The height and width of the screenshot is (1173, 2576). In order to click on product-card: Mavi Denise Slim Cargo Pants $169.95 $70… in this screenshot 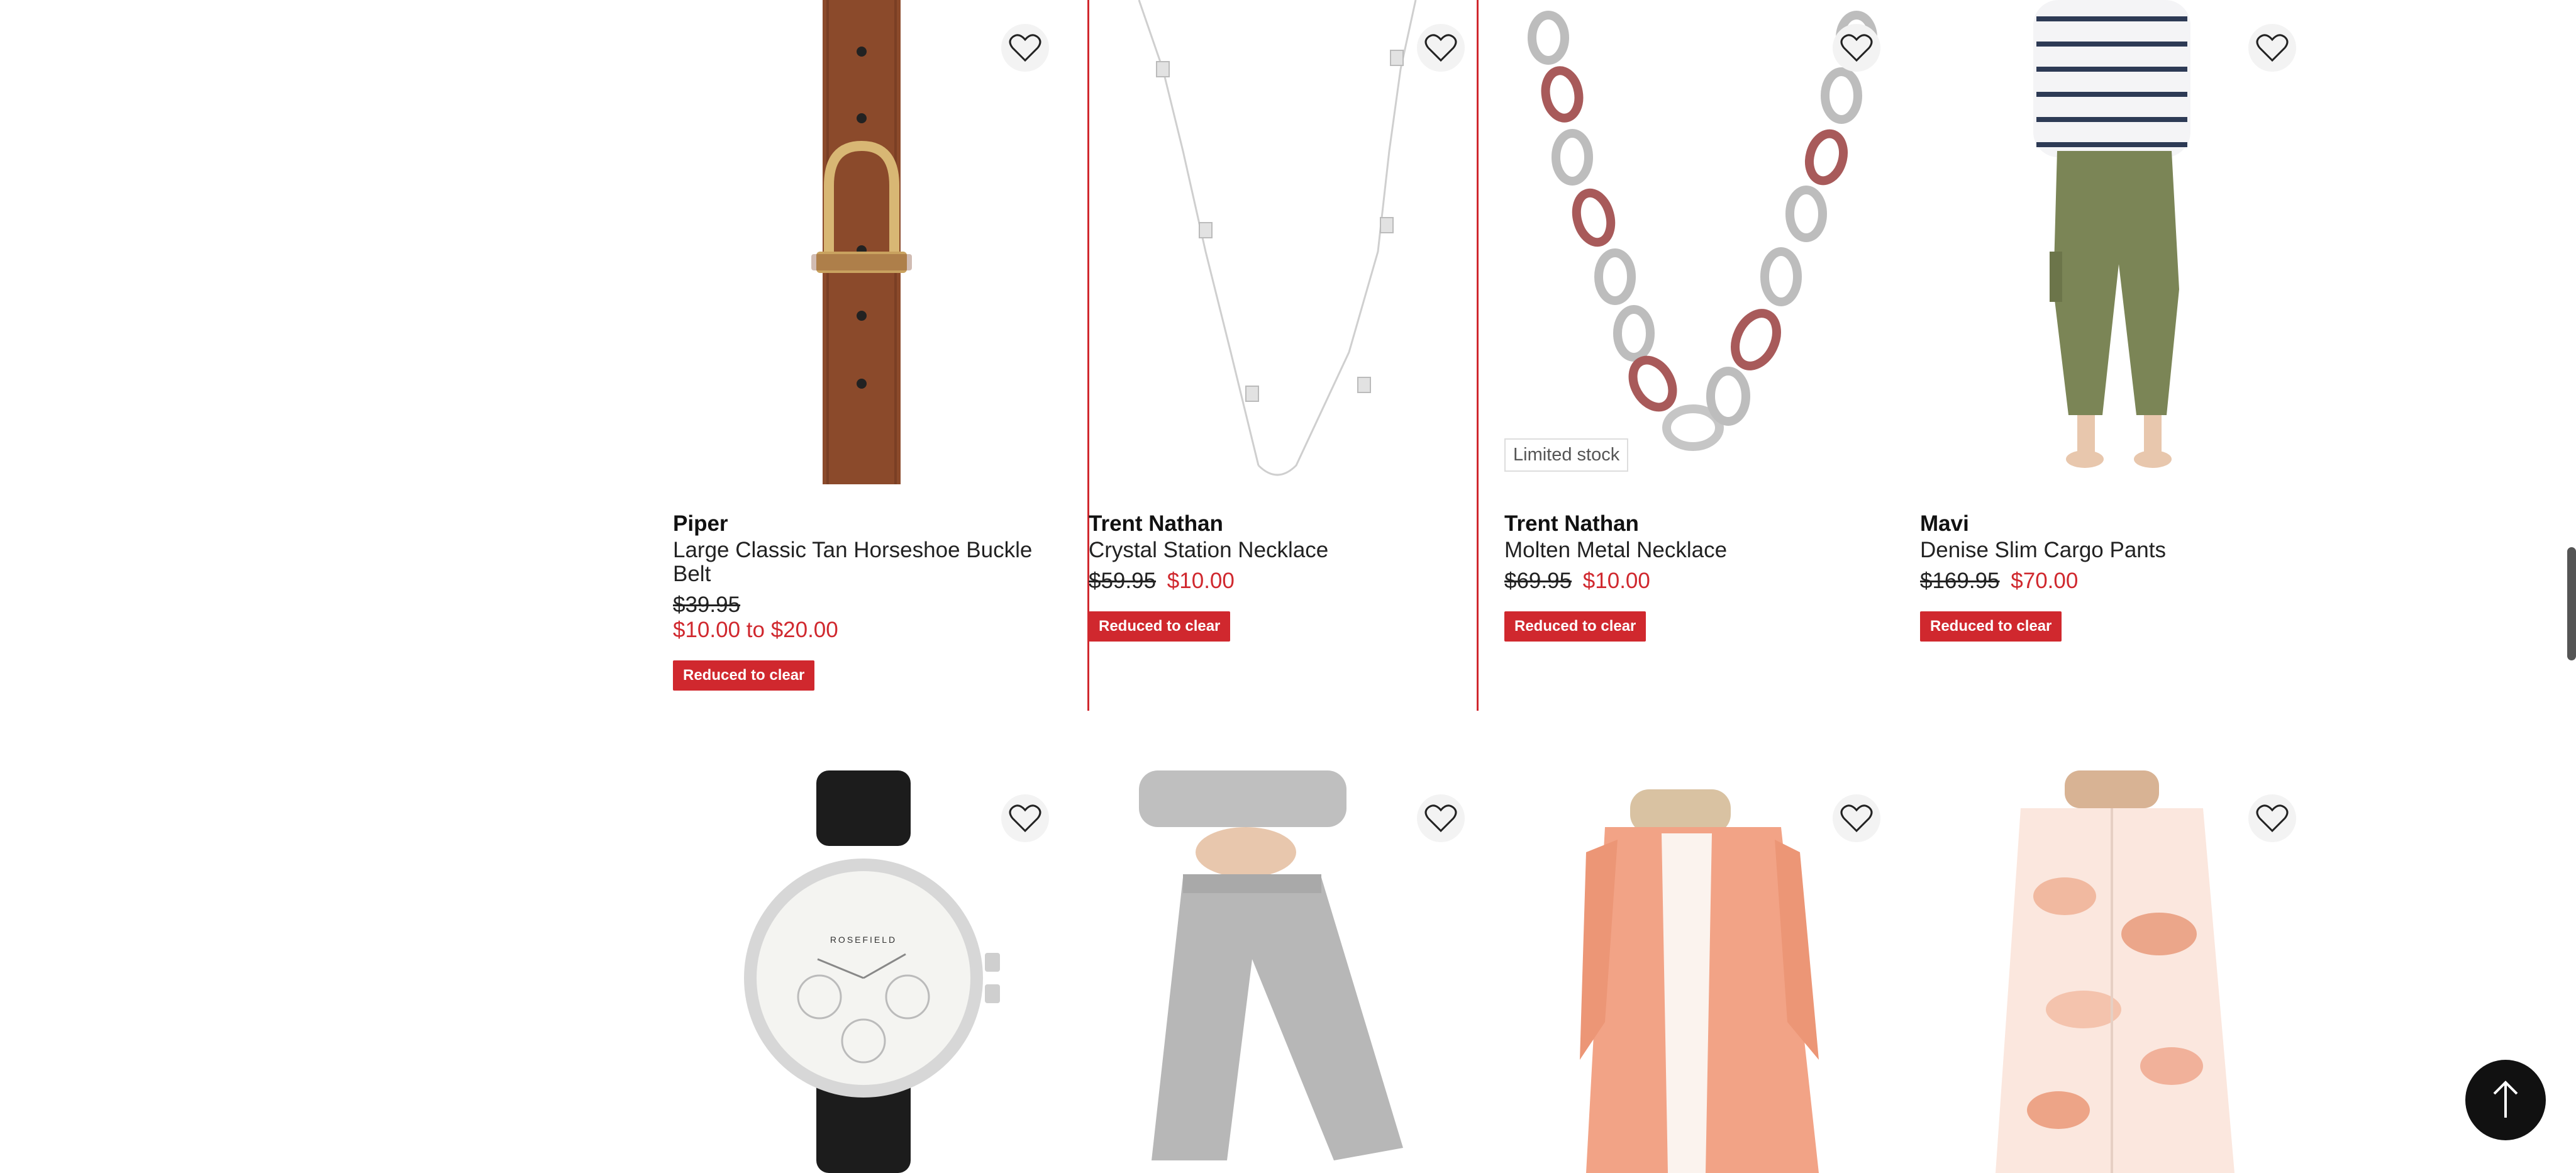, I will do `click(2115, 355)`.